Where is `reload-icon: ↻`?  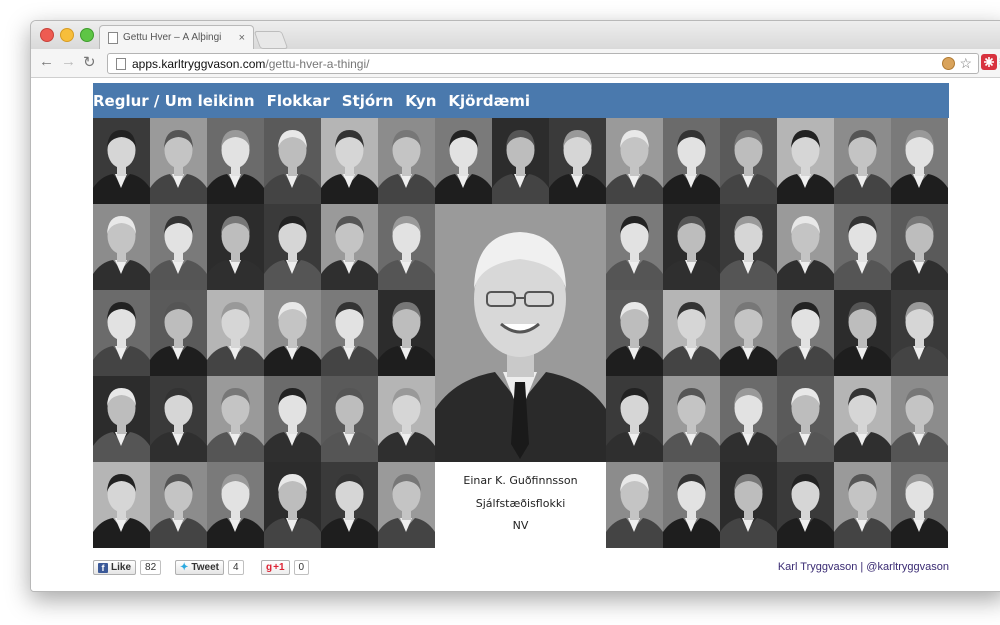
reload-icon: ↻ is located at coordinates (89, 62).